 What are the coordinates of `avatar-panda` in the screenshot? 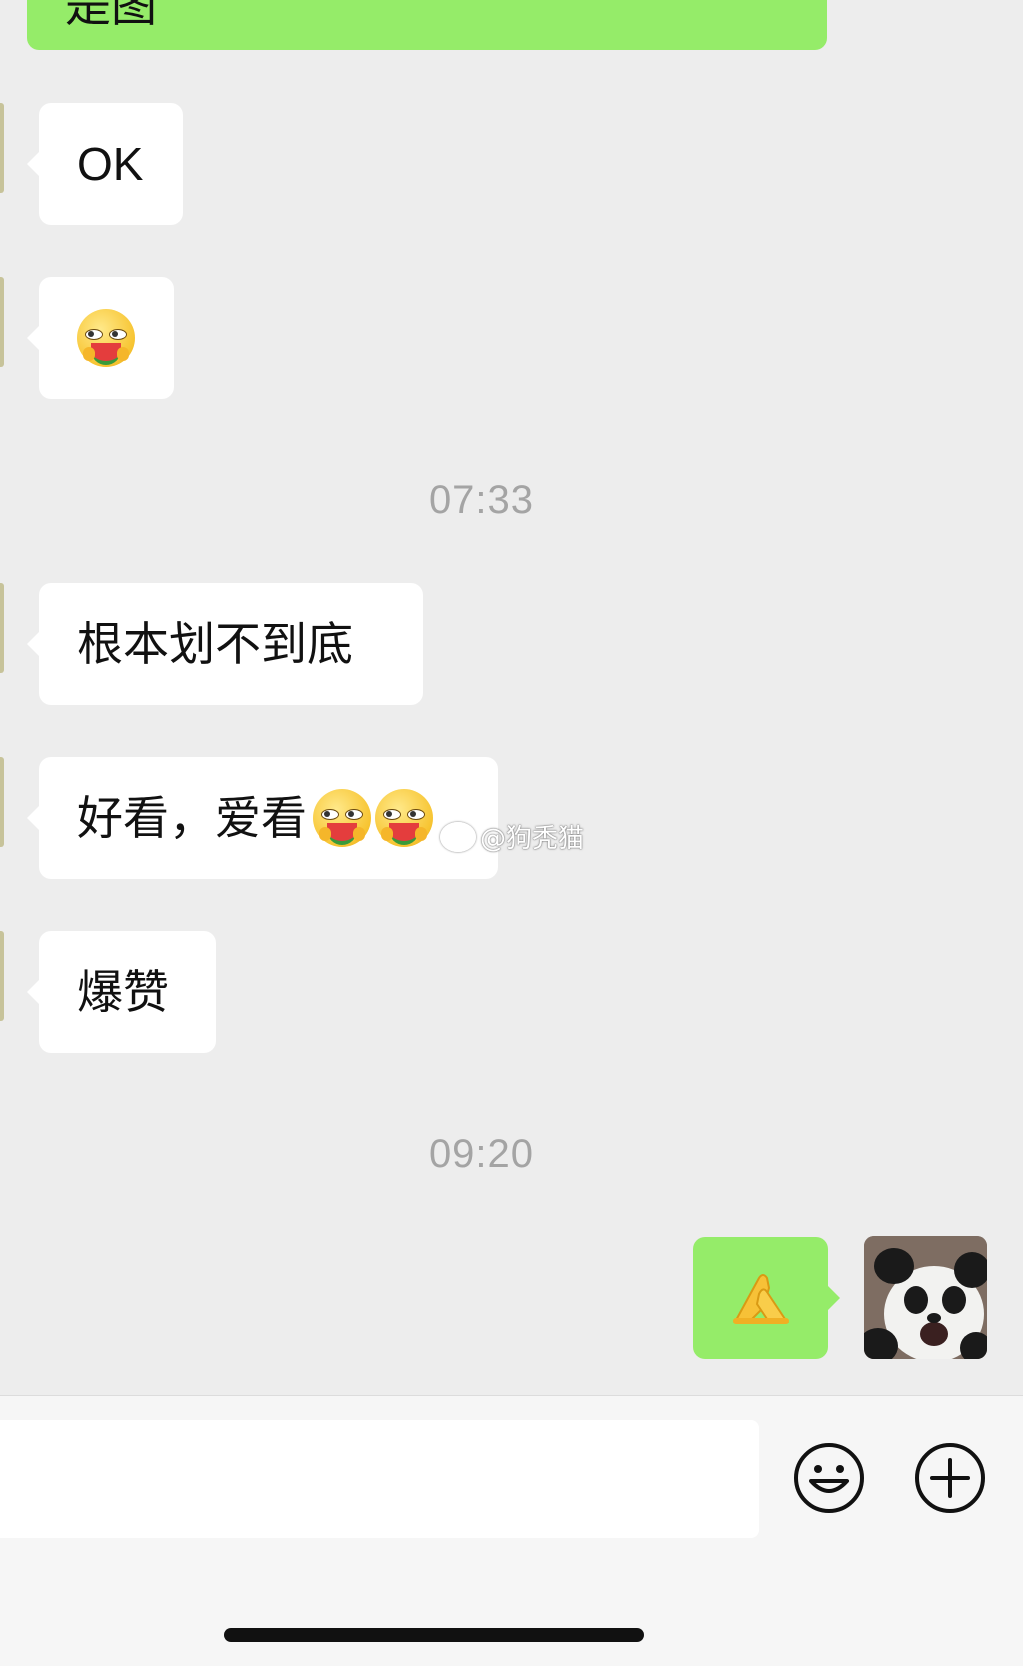 It's located at (925, 1297).